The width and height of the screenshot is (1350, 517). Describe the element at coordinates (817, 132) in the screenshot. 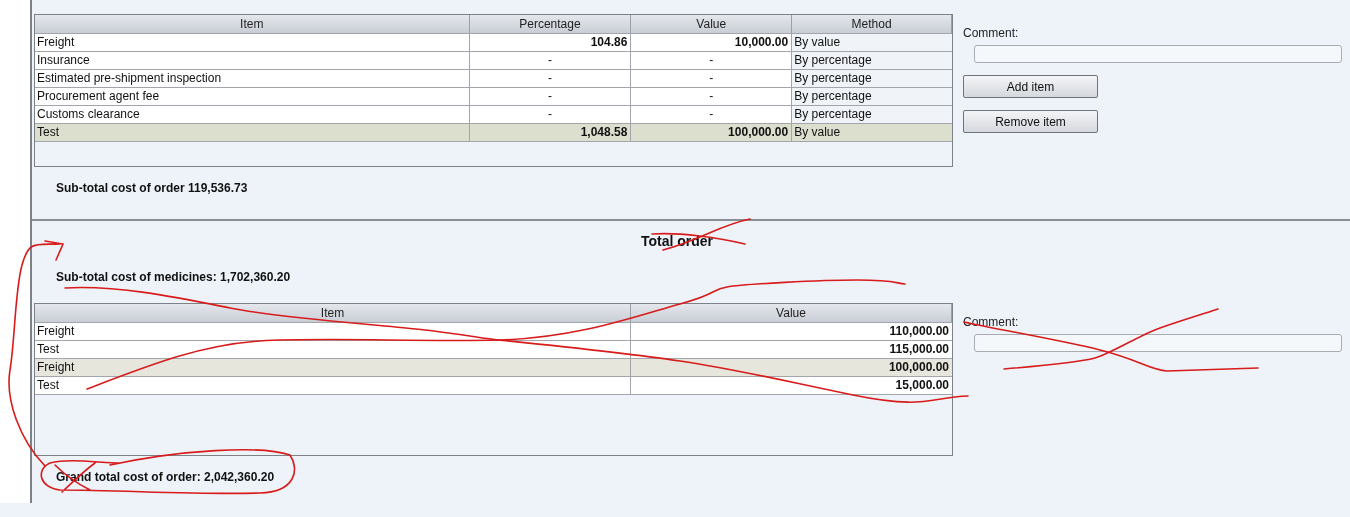

I see `table-cell-text: By value` at that location.